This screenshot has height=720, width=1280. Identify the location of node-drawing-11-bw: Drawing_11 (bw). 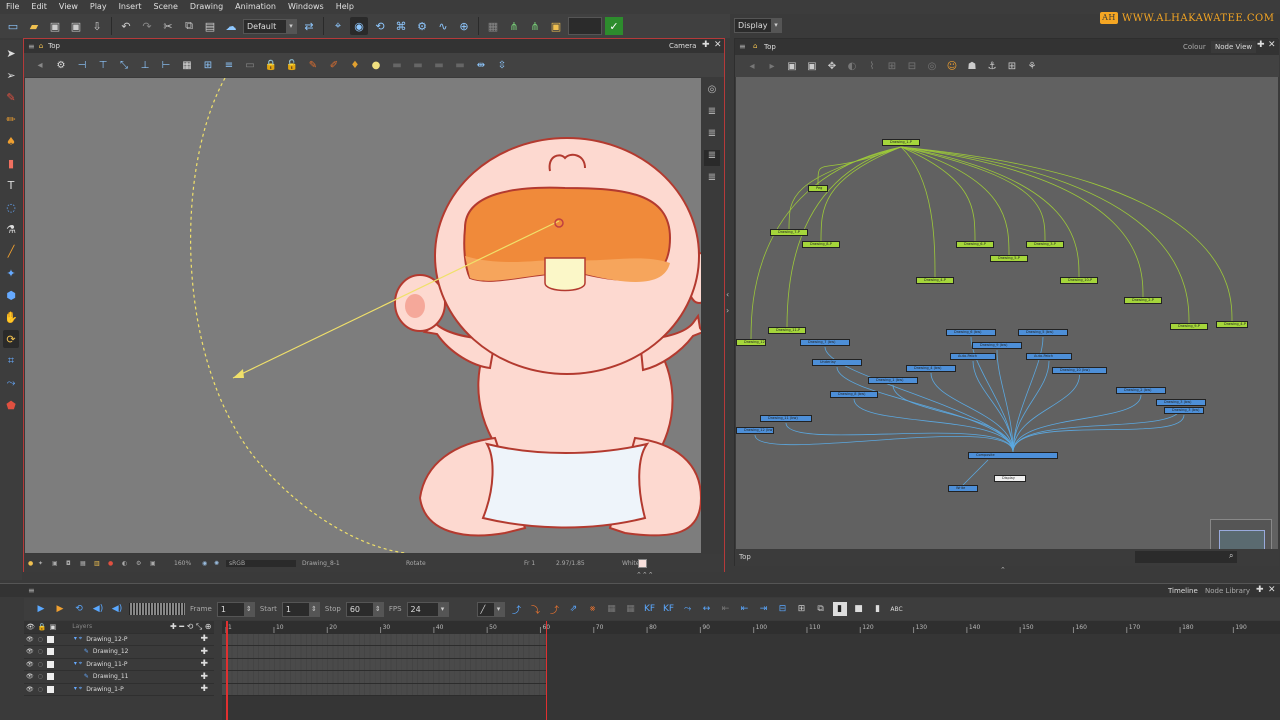
(786, 418).